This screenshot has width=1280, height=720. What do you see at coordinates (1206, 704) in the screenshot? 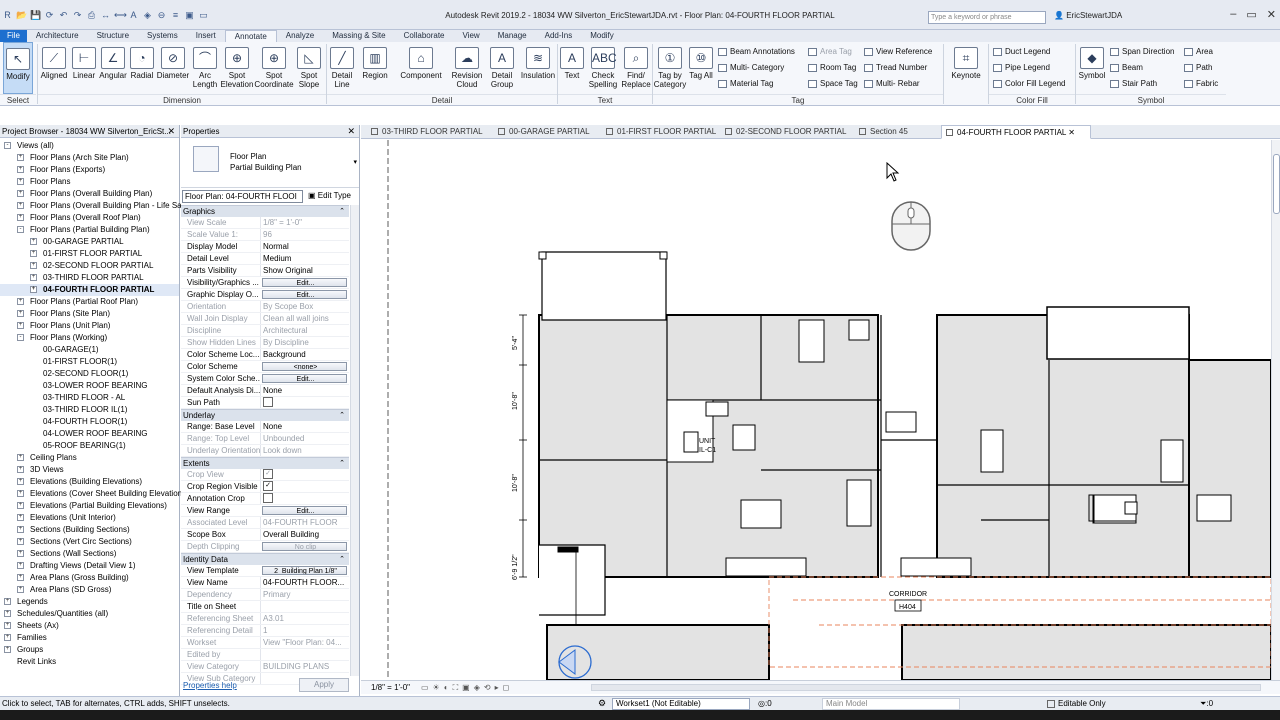
I see `filter-count: ⏷:0` at bounding box center [1206, 704].